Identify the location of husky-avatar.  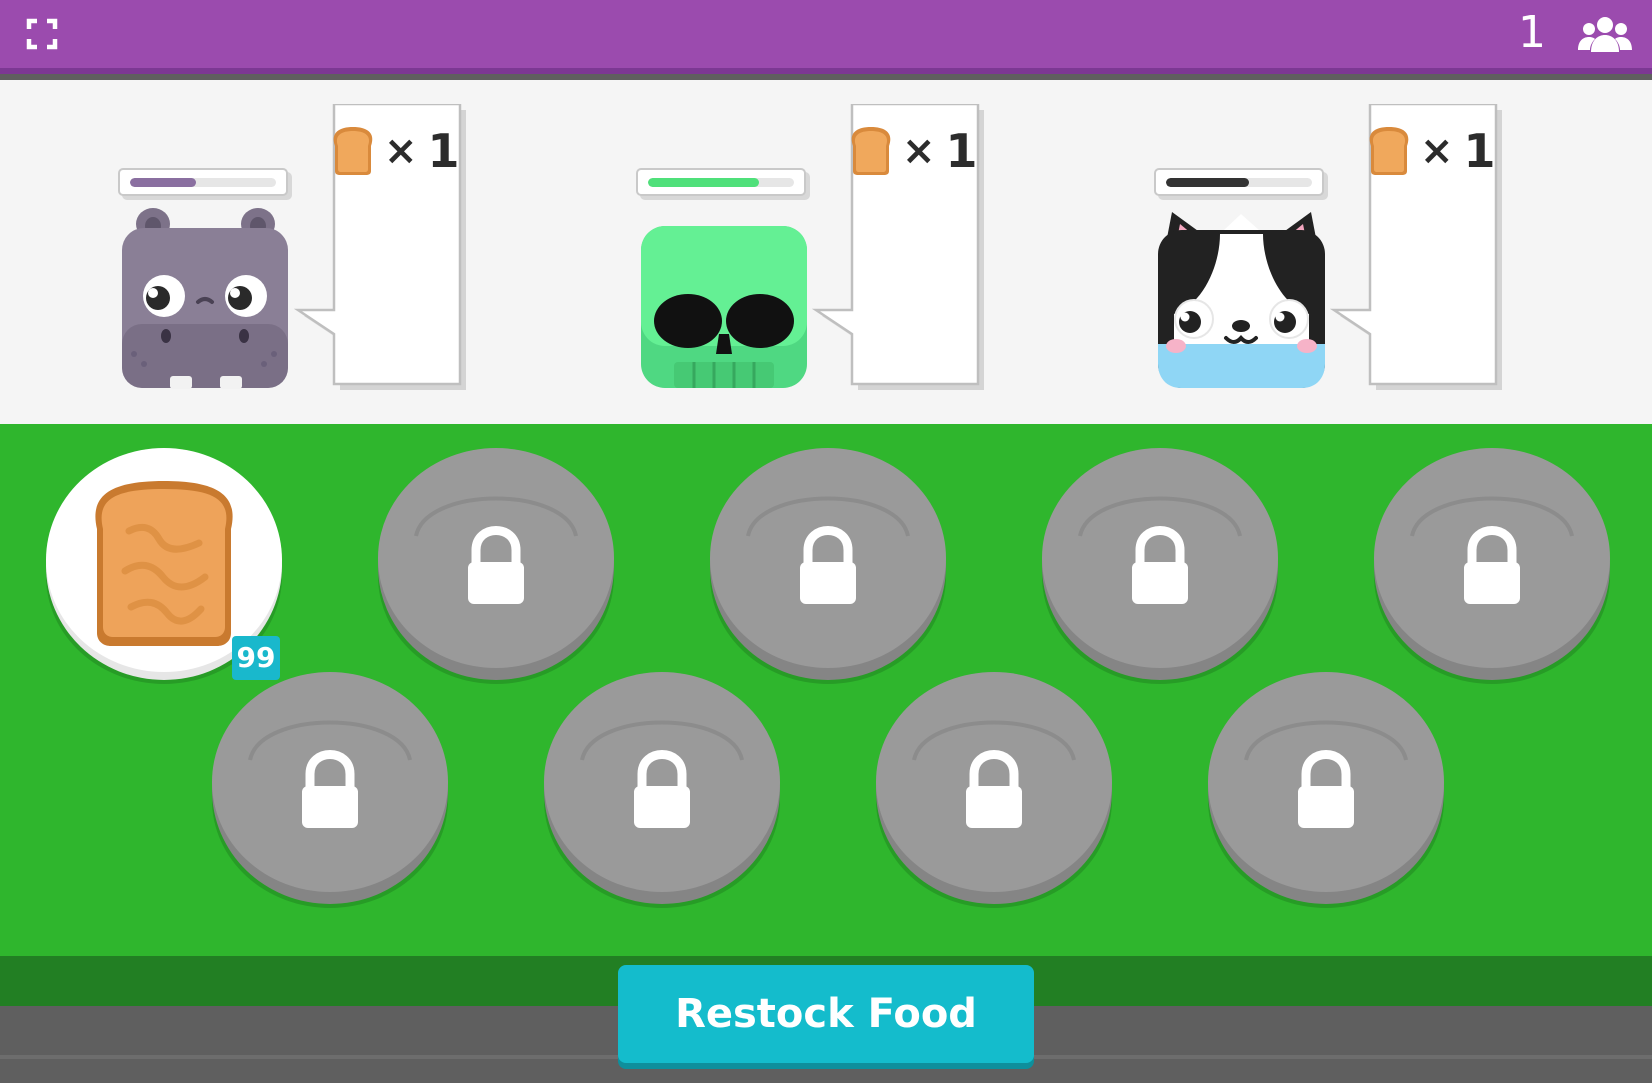
(1241, 300).